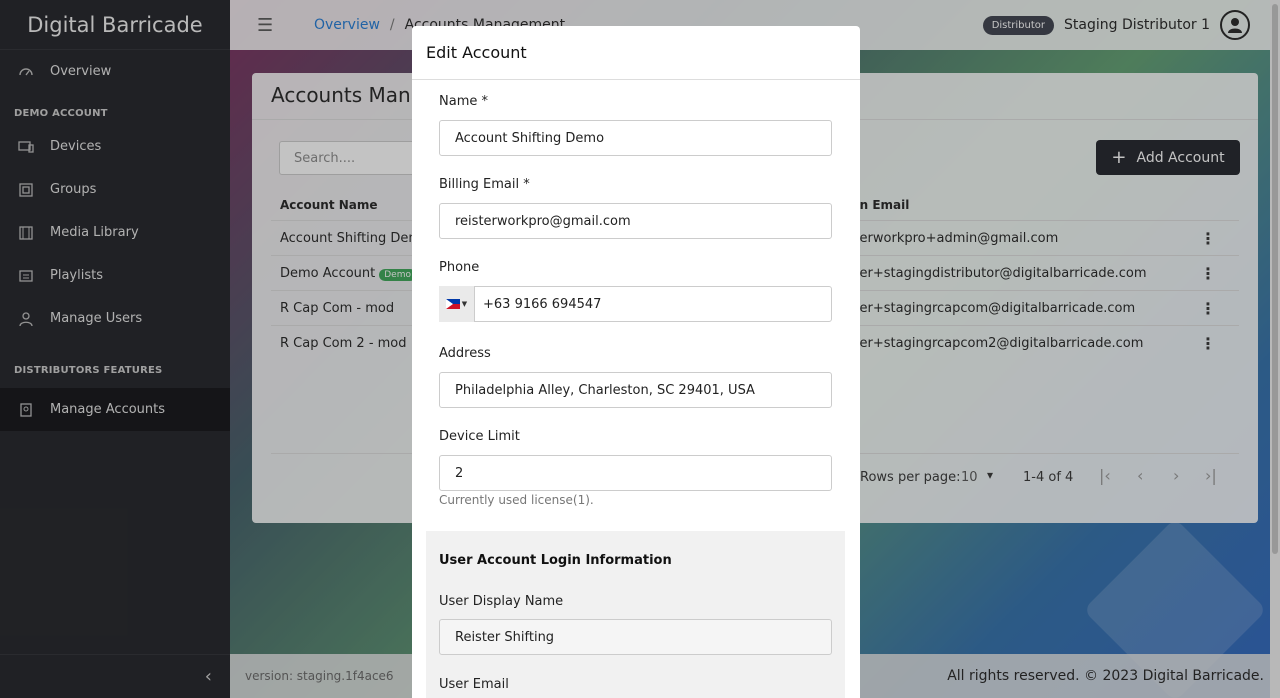 Image resolution: width=1280 pixels, height=698 pixels. Describe the element at coordinates (542, 304) in the screenshot. I see `phone-input: +63 9166 694547` at that location.